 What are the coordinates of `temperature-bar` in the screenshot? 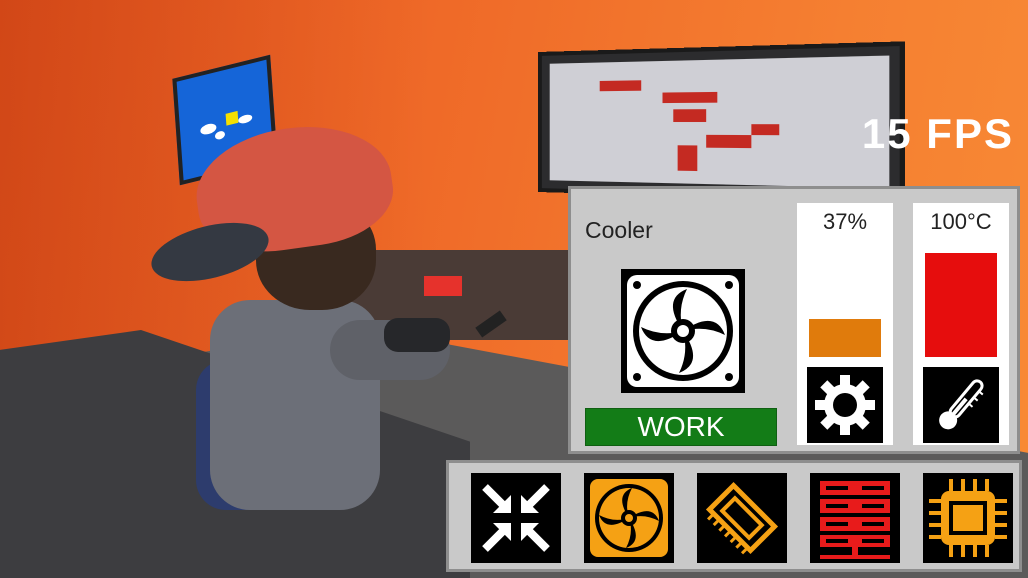 It's located at (961, 305).